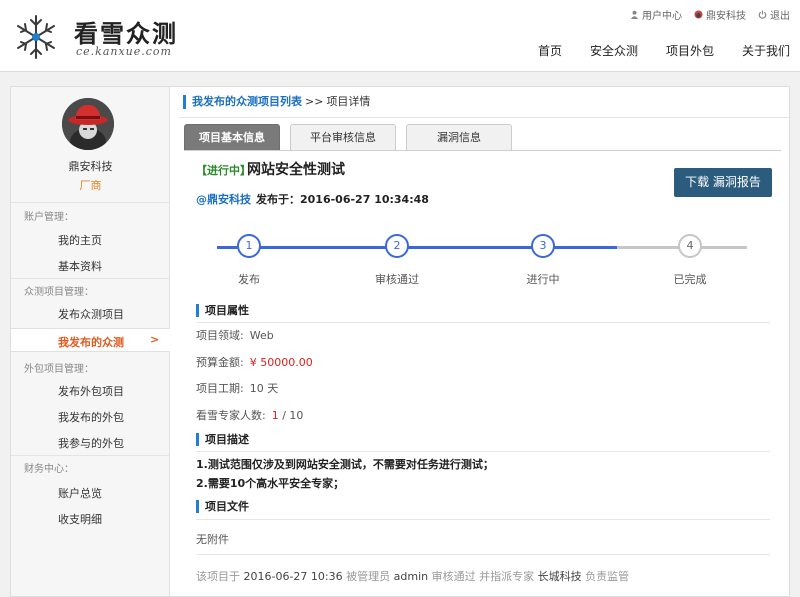  I want to click on sidebar-item-label: 我发布的众测, so click(91, 342).